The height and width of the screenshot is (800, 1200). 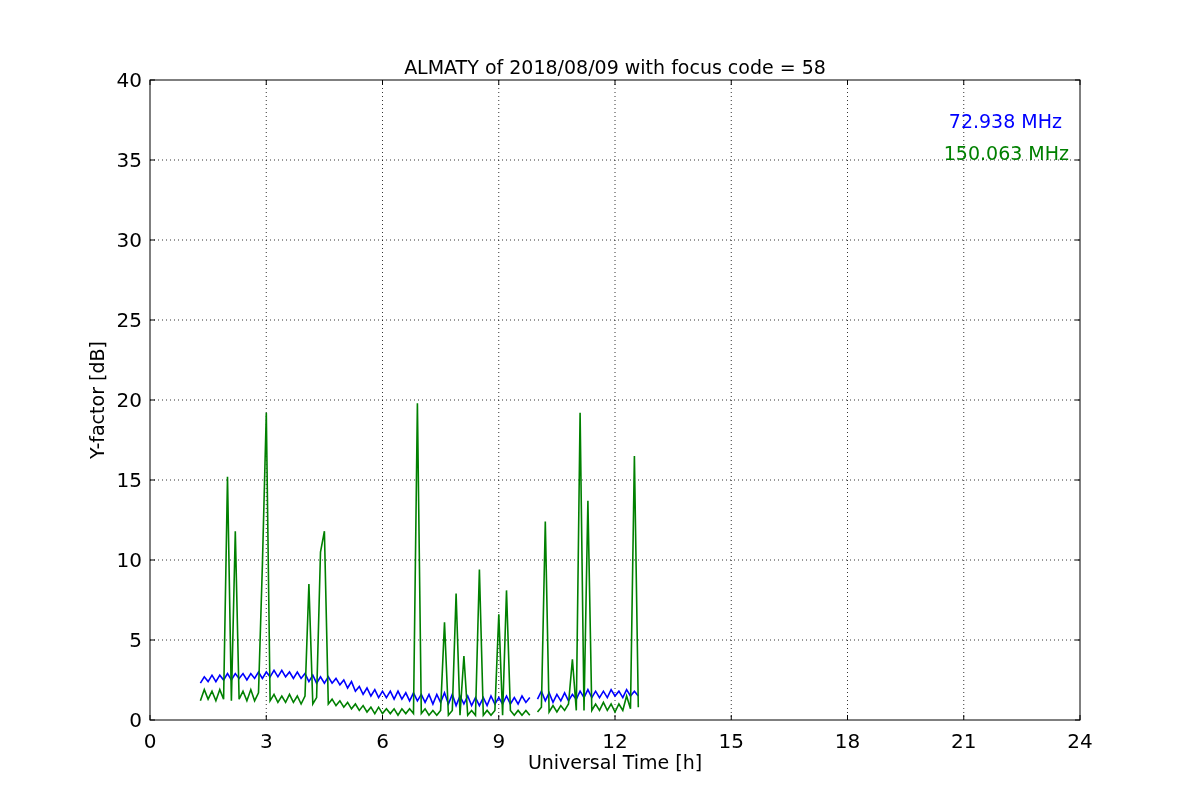 What do you see at coordinates (129, 80) in the screenshot?
I see `y-tick-label: 40` at bounding box center [129, 80].